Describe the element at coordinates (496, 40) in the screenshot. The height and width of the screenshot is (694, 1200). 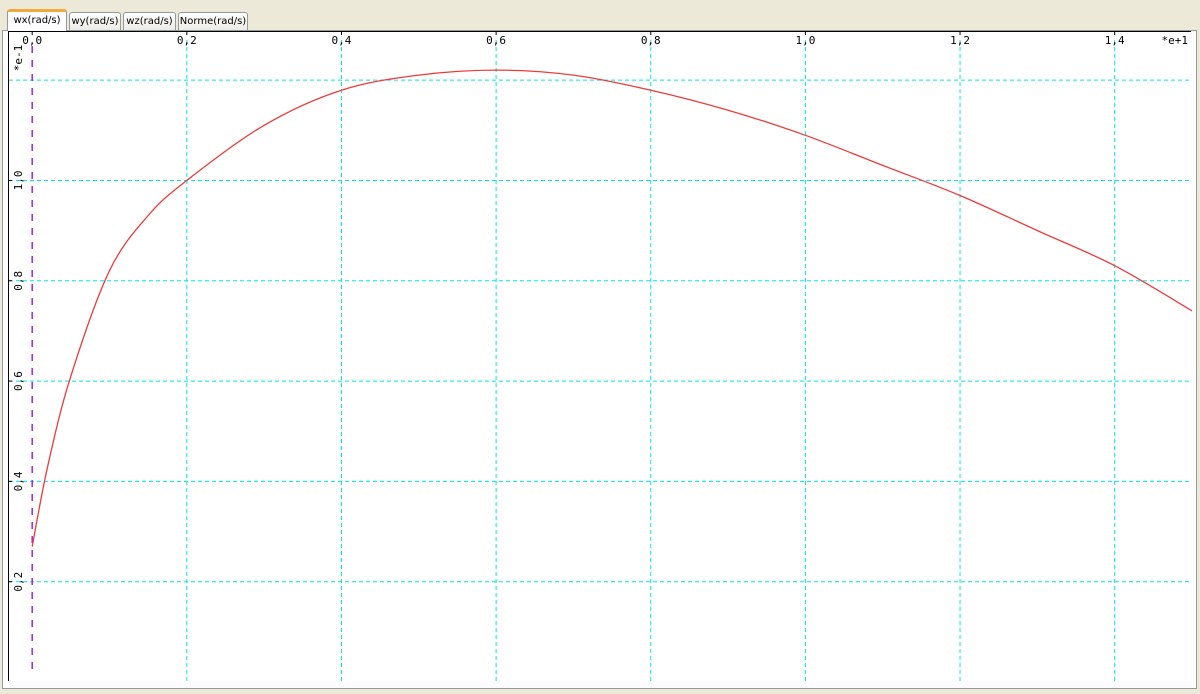
I see `x-tick-label: 0,6` at that location.